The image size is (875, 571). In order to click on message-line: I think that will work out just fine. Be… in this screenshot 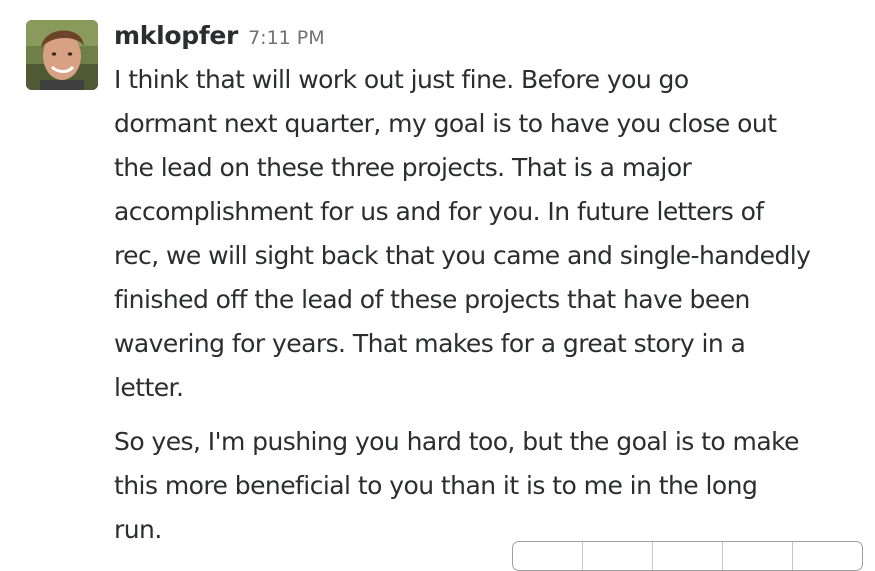, I will do `click(401, 79)`.